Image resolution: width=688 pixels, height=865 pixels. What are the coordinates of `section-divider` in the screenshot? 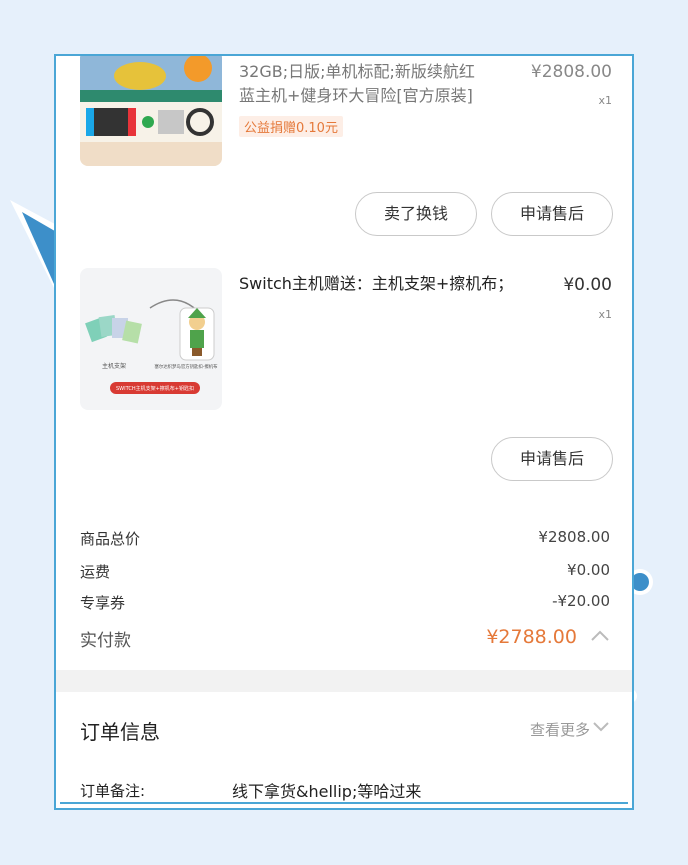 It's located at (344, 681).